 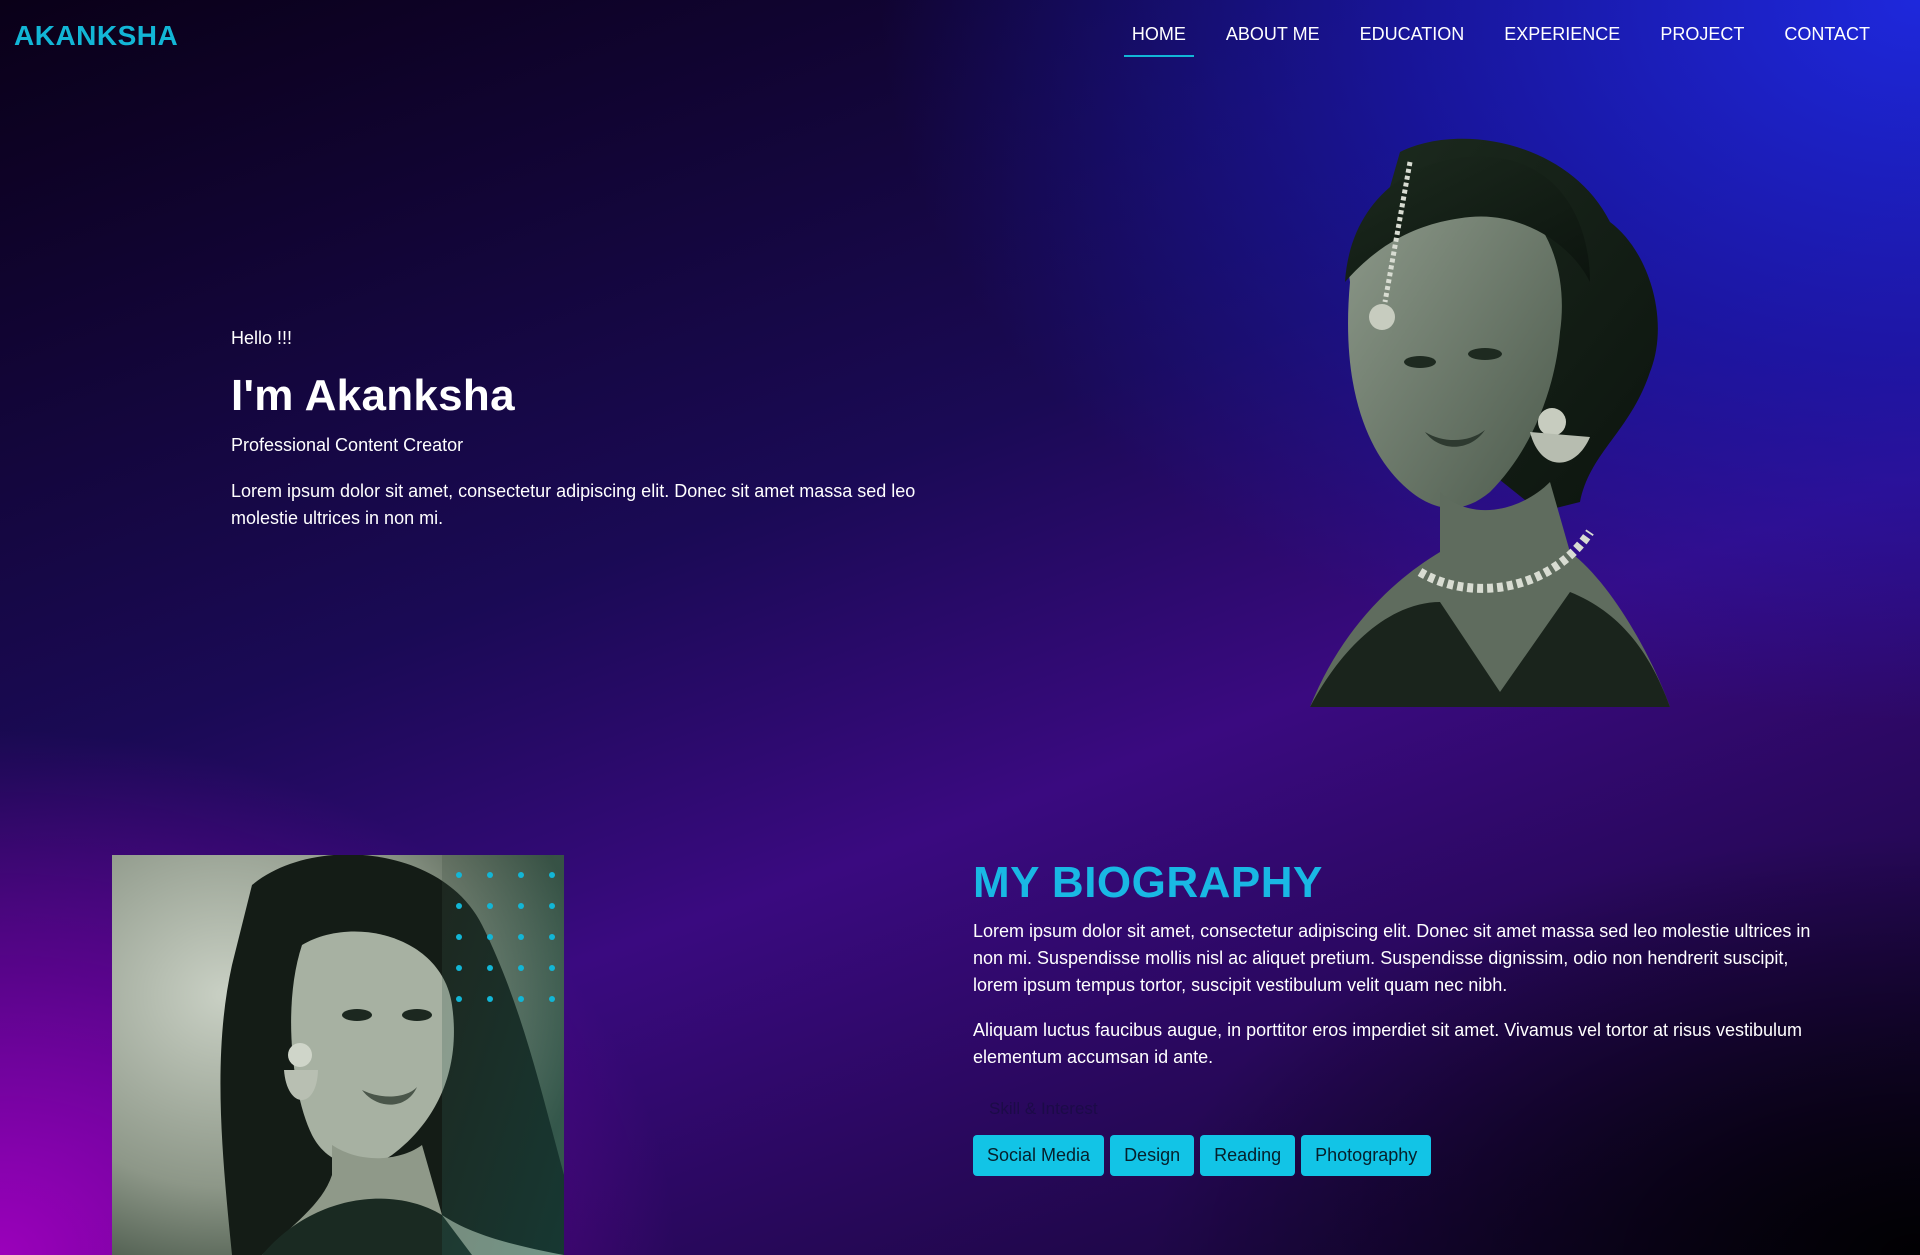 I want to click on skill-chip-design: Design, so click(x=1152, y=1155).